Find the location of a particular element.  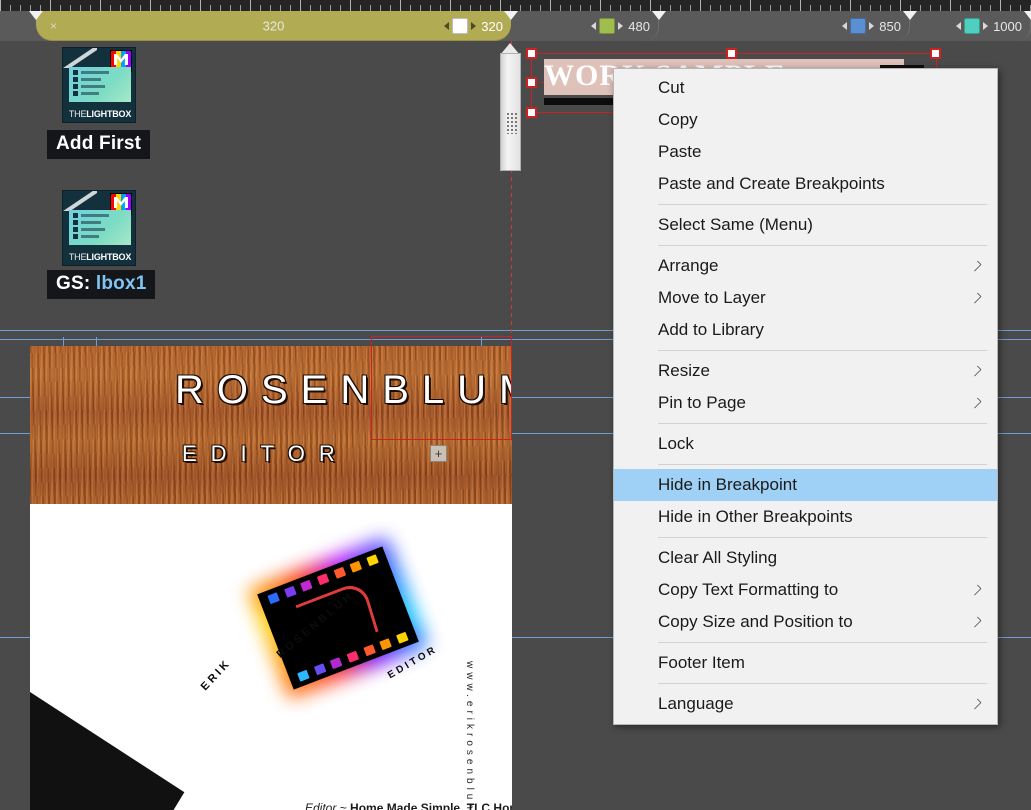

menu-item-resize: Resize is located at coordinates (805, 371).